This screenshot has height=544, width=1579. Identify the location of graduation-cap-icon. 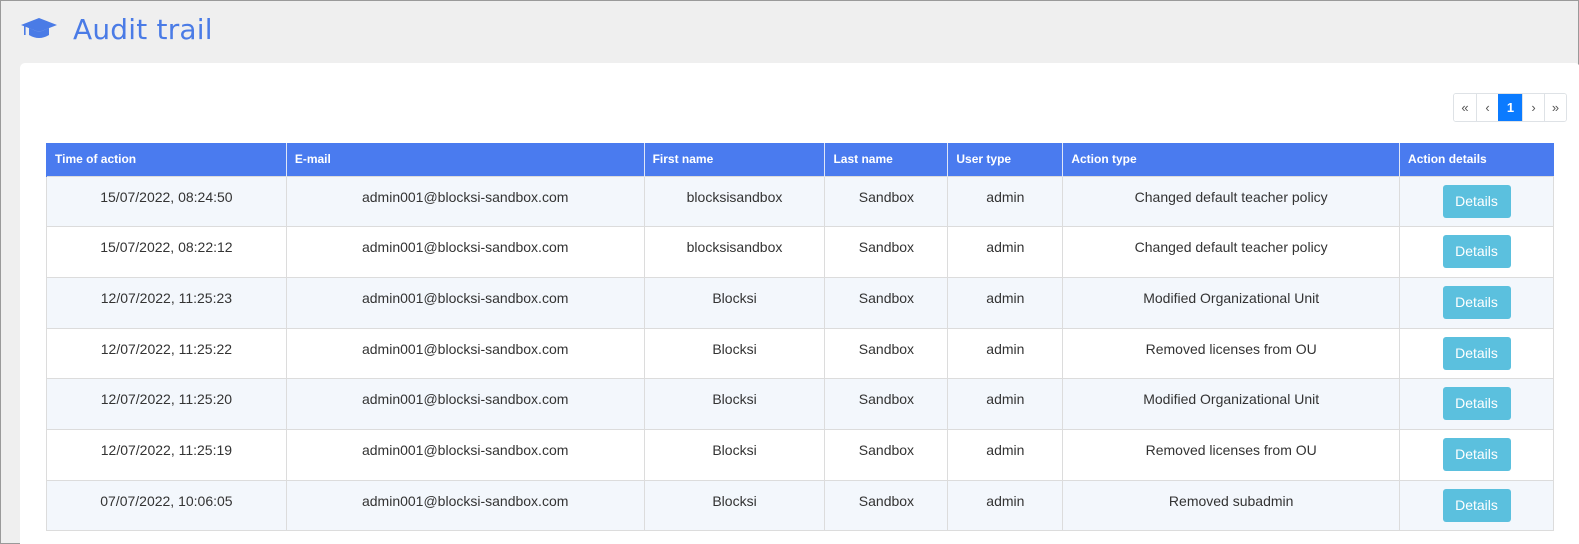
(39, 29).